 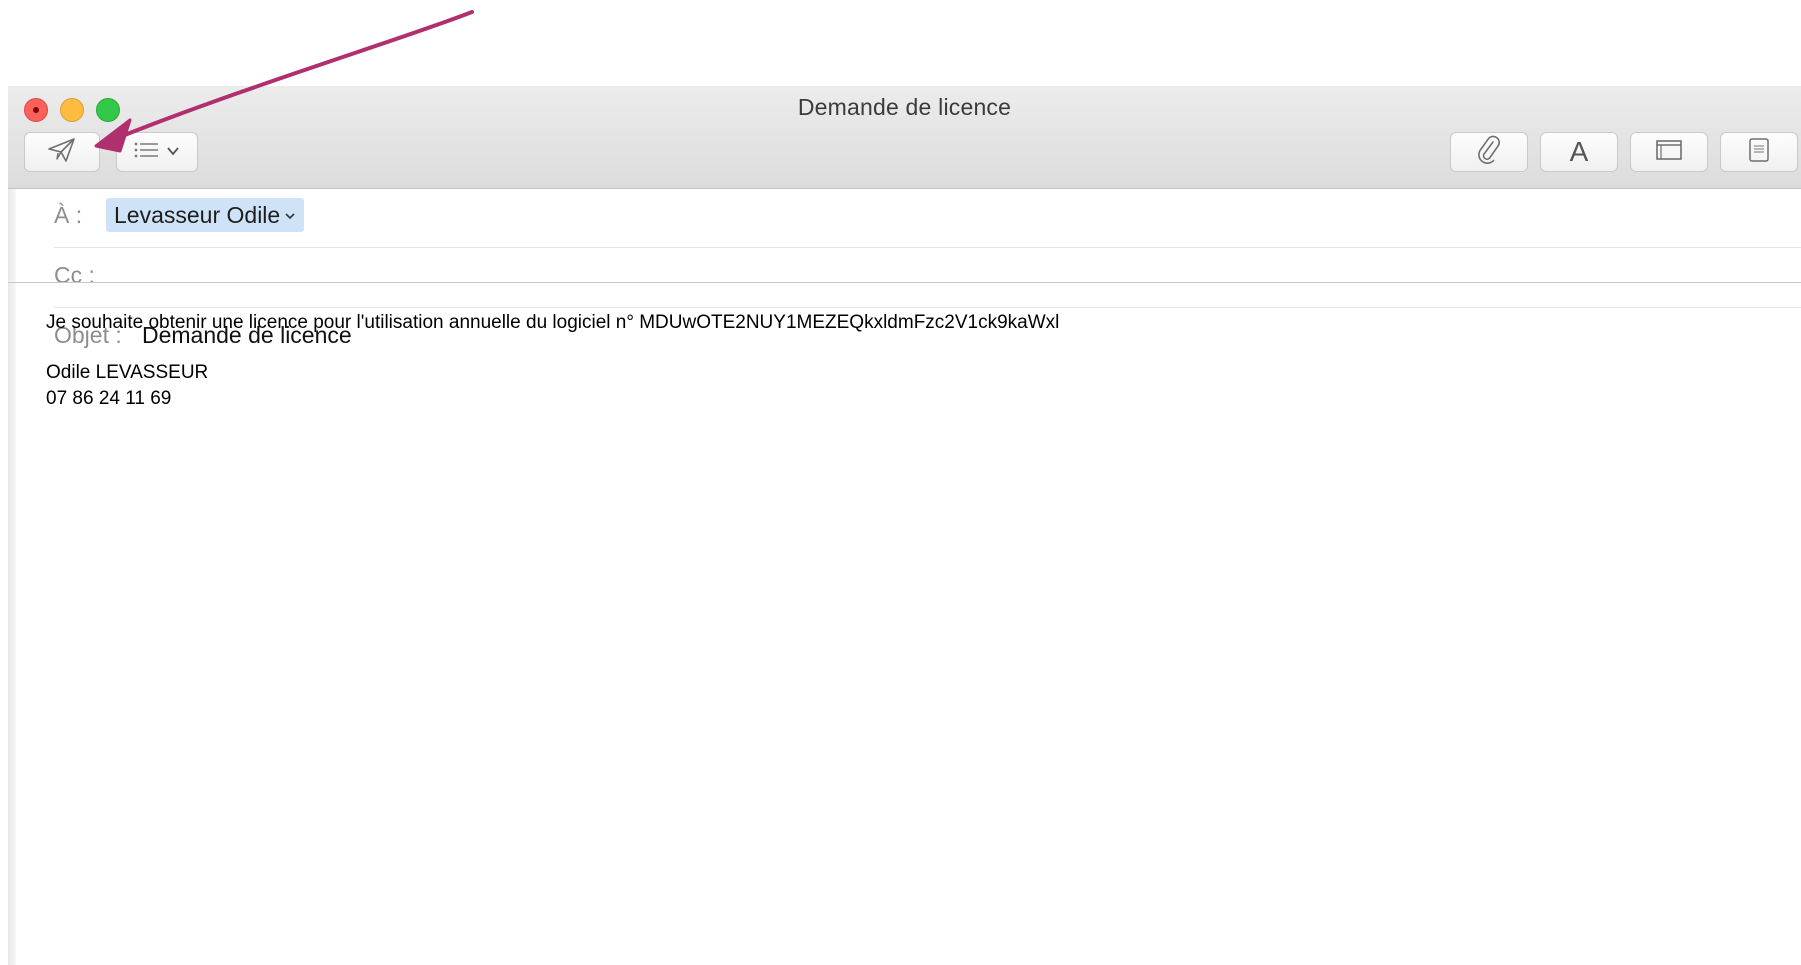 I want to click on window-title: Demande de licence, so click(x=904, y=107).